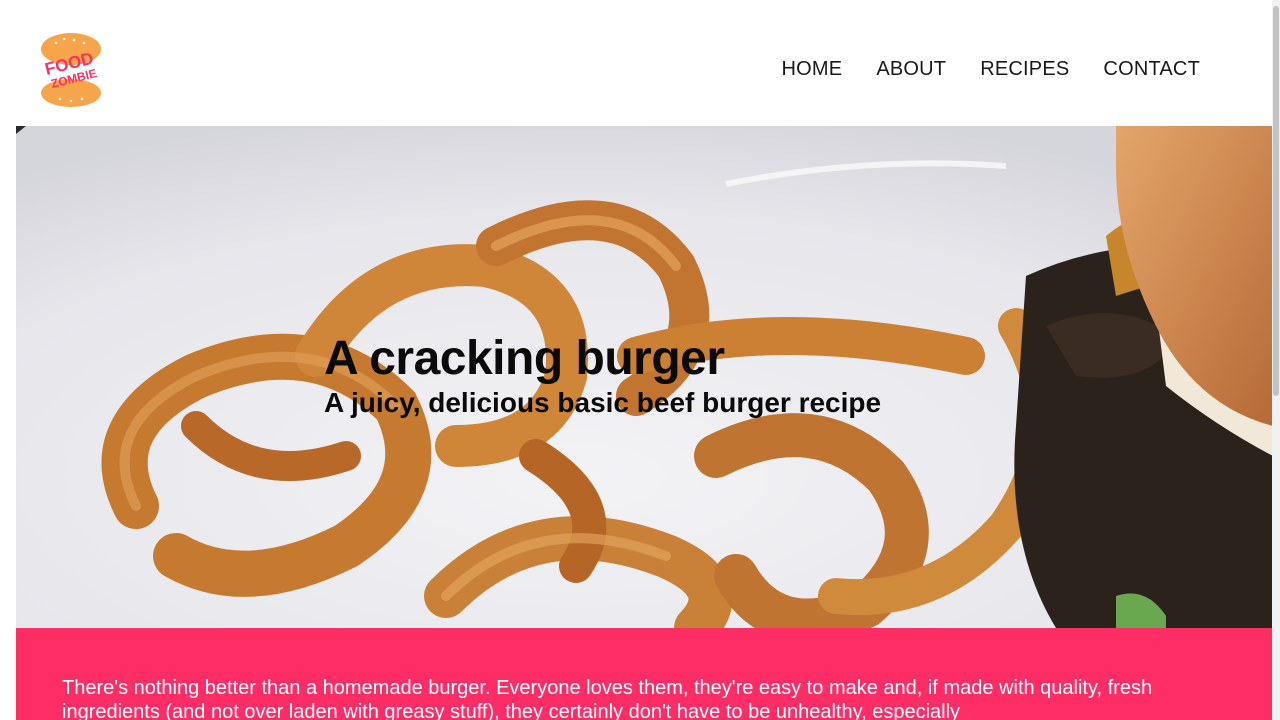 The height and width of the screenshot is (720, 1280). What do you see at coordinates (911, 69) in the screenshot?
I see `nav-about-link: ABOUT` at bounding box center [911, 69].